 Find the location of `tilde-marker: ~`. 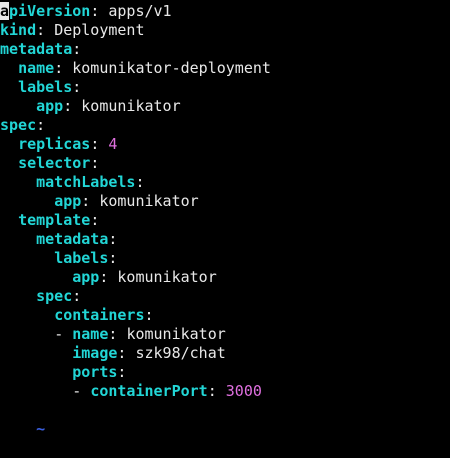

tilde-marker: ~ is located at coordinates (41, 429).